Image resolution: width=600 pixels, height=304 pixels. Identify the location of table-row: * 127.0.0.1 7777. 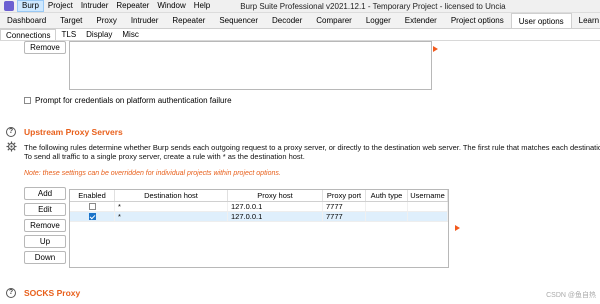
(259, 207).